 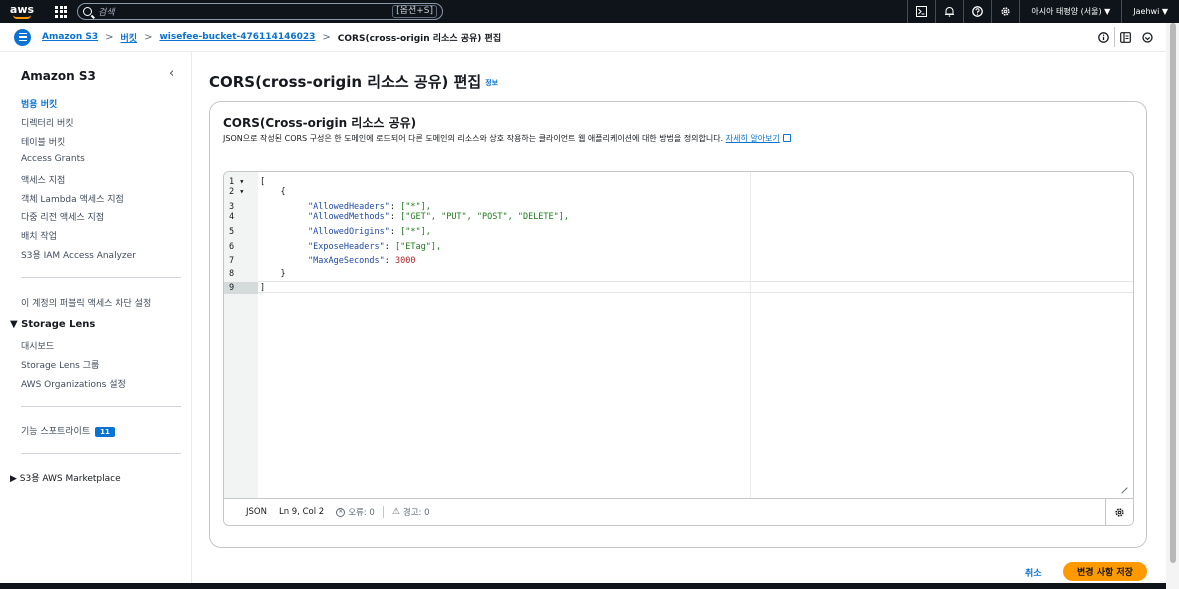 I want to click on info-link: 정보, so click(x=491, y=83).